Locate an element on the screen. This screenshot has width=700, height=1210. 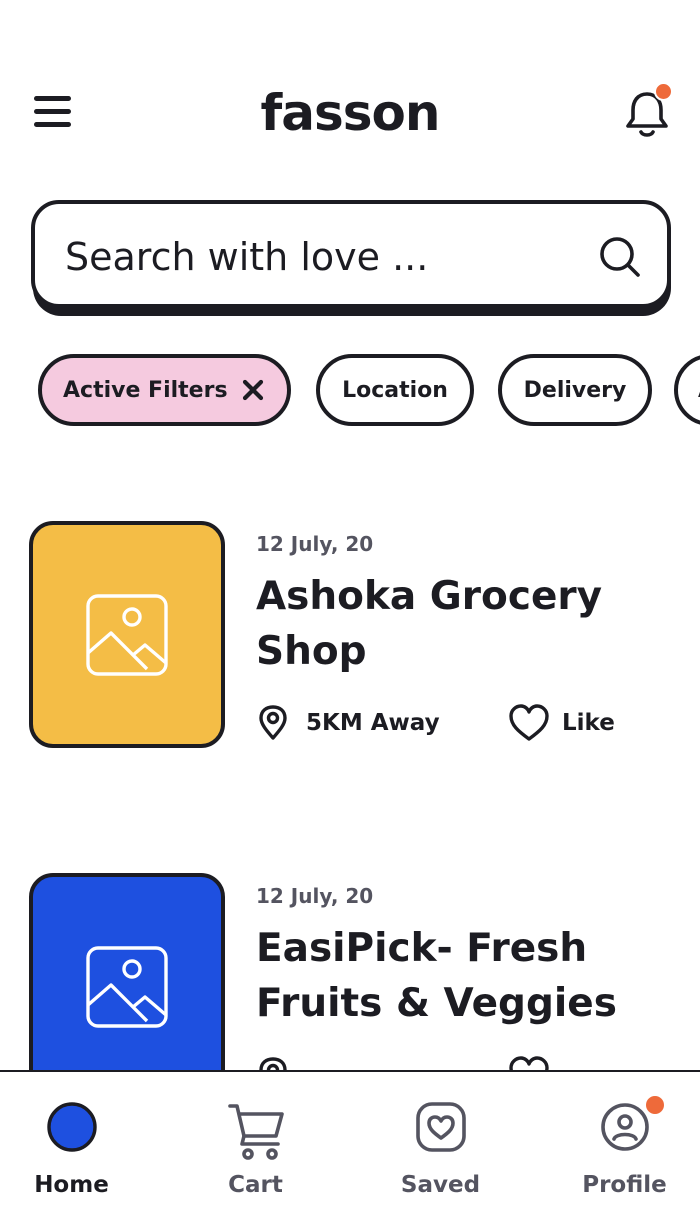
chip-label: Location is located at coordinates (395, 390).